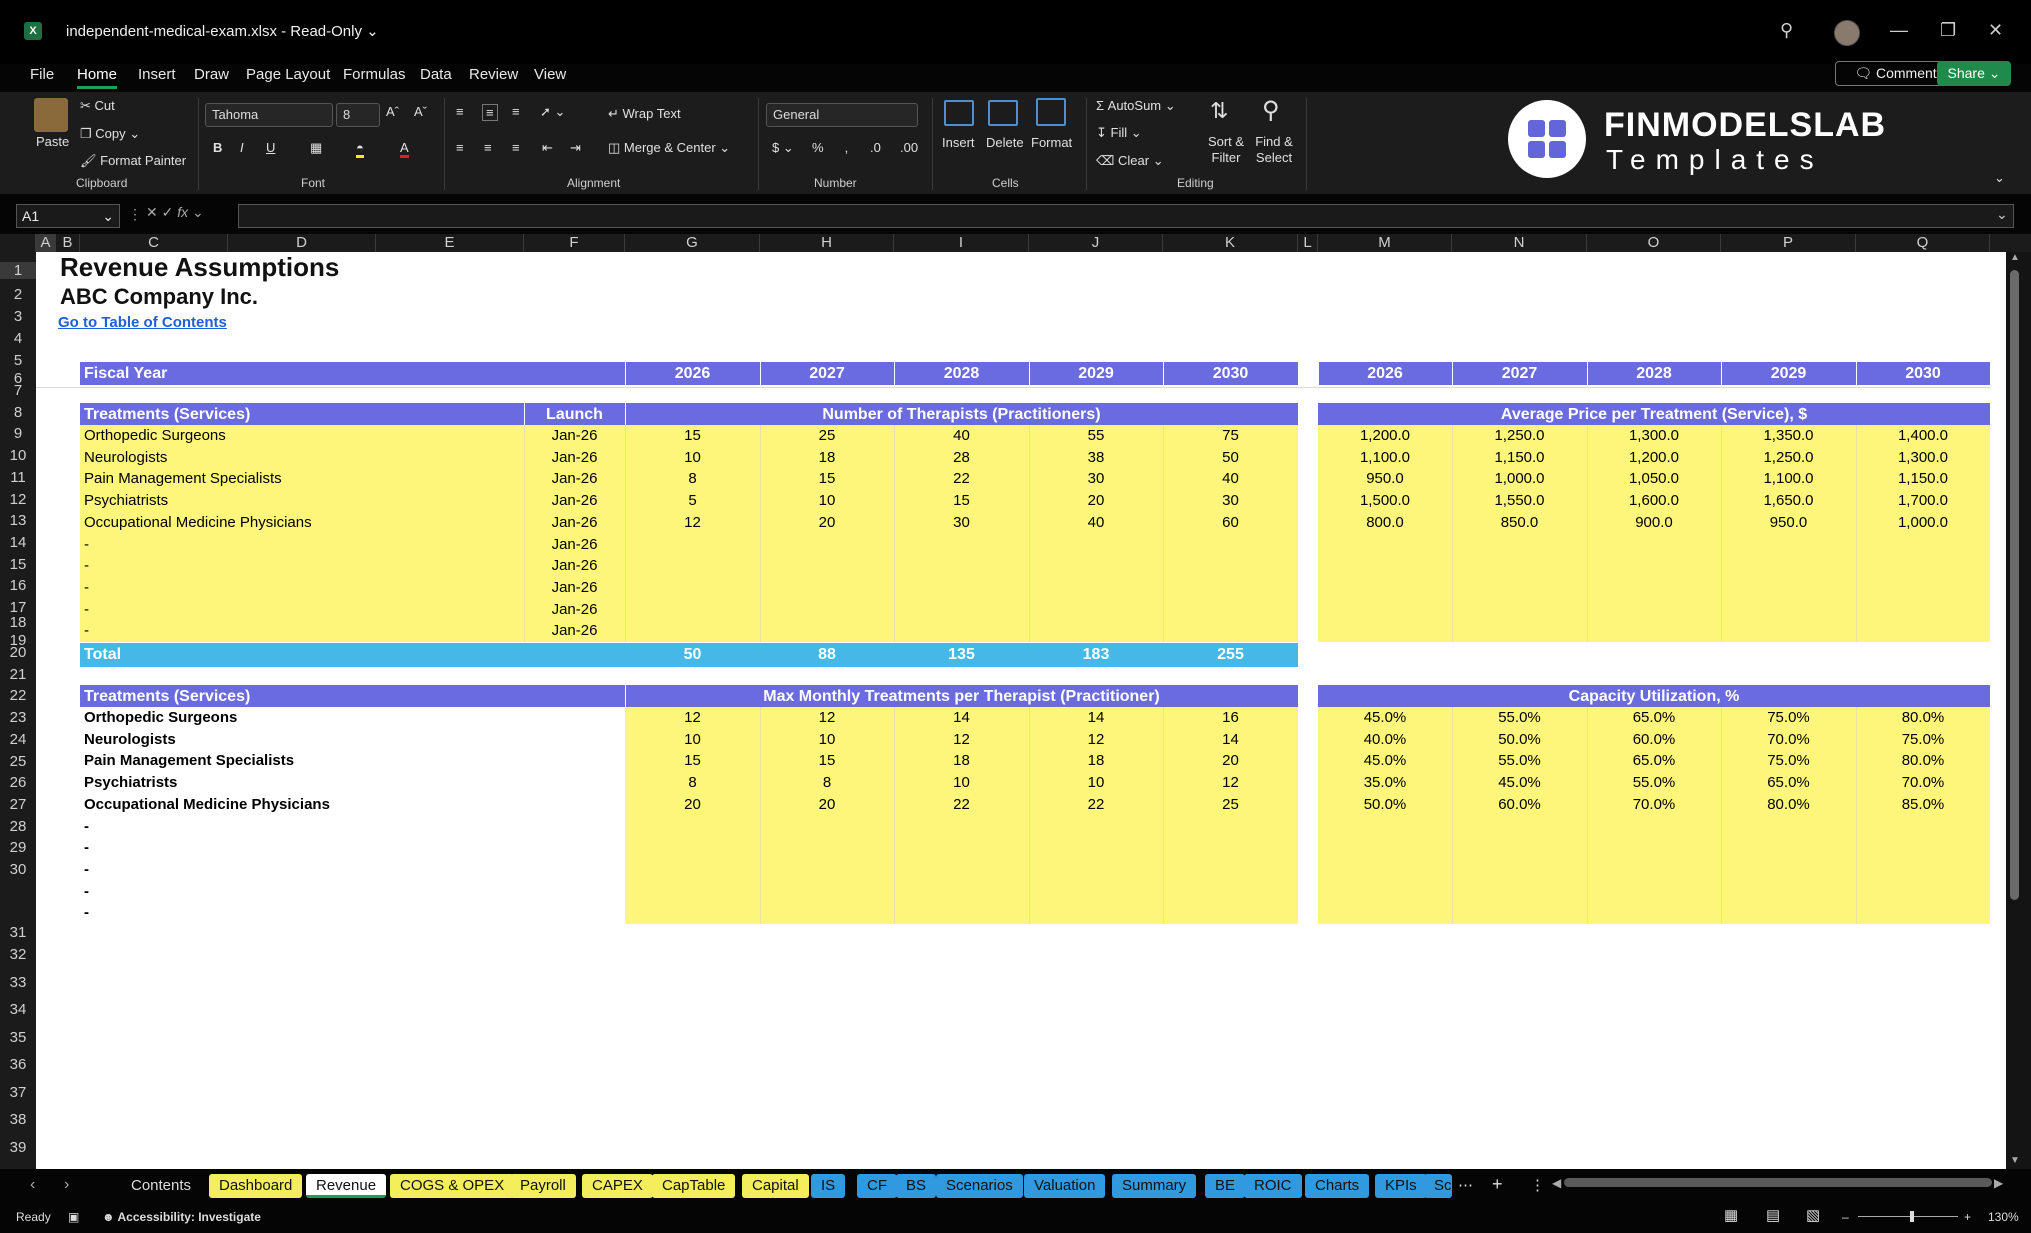 The image size is (2031, 1233). Describe the element at coordinates (775, 1186) in the screenshot. I see `sheet-tab: Capital` at that location.